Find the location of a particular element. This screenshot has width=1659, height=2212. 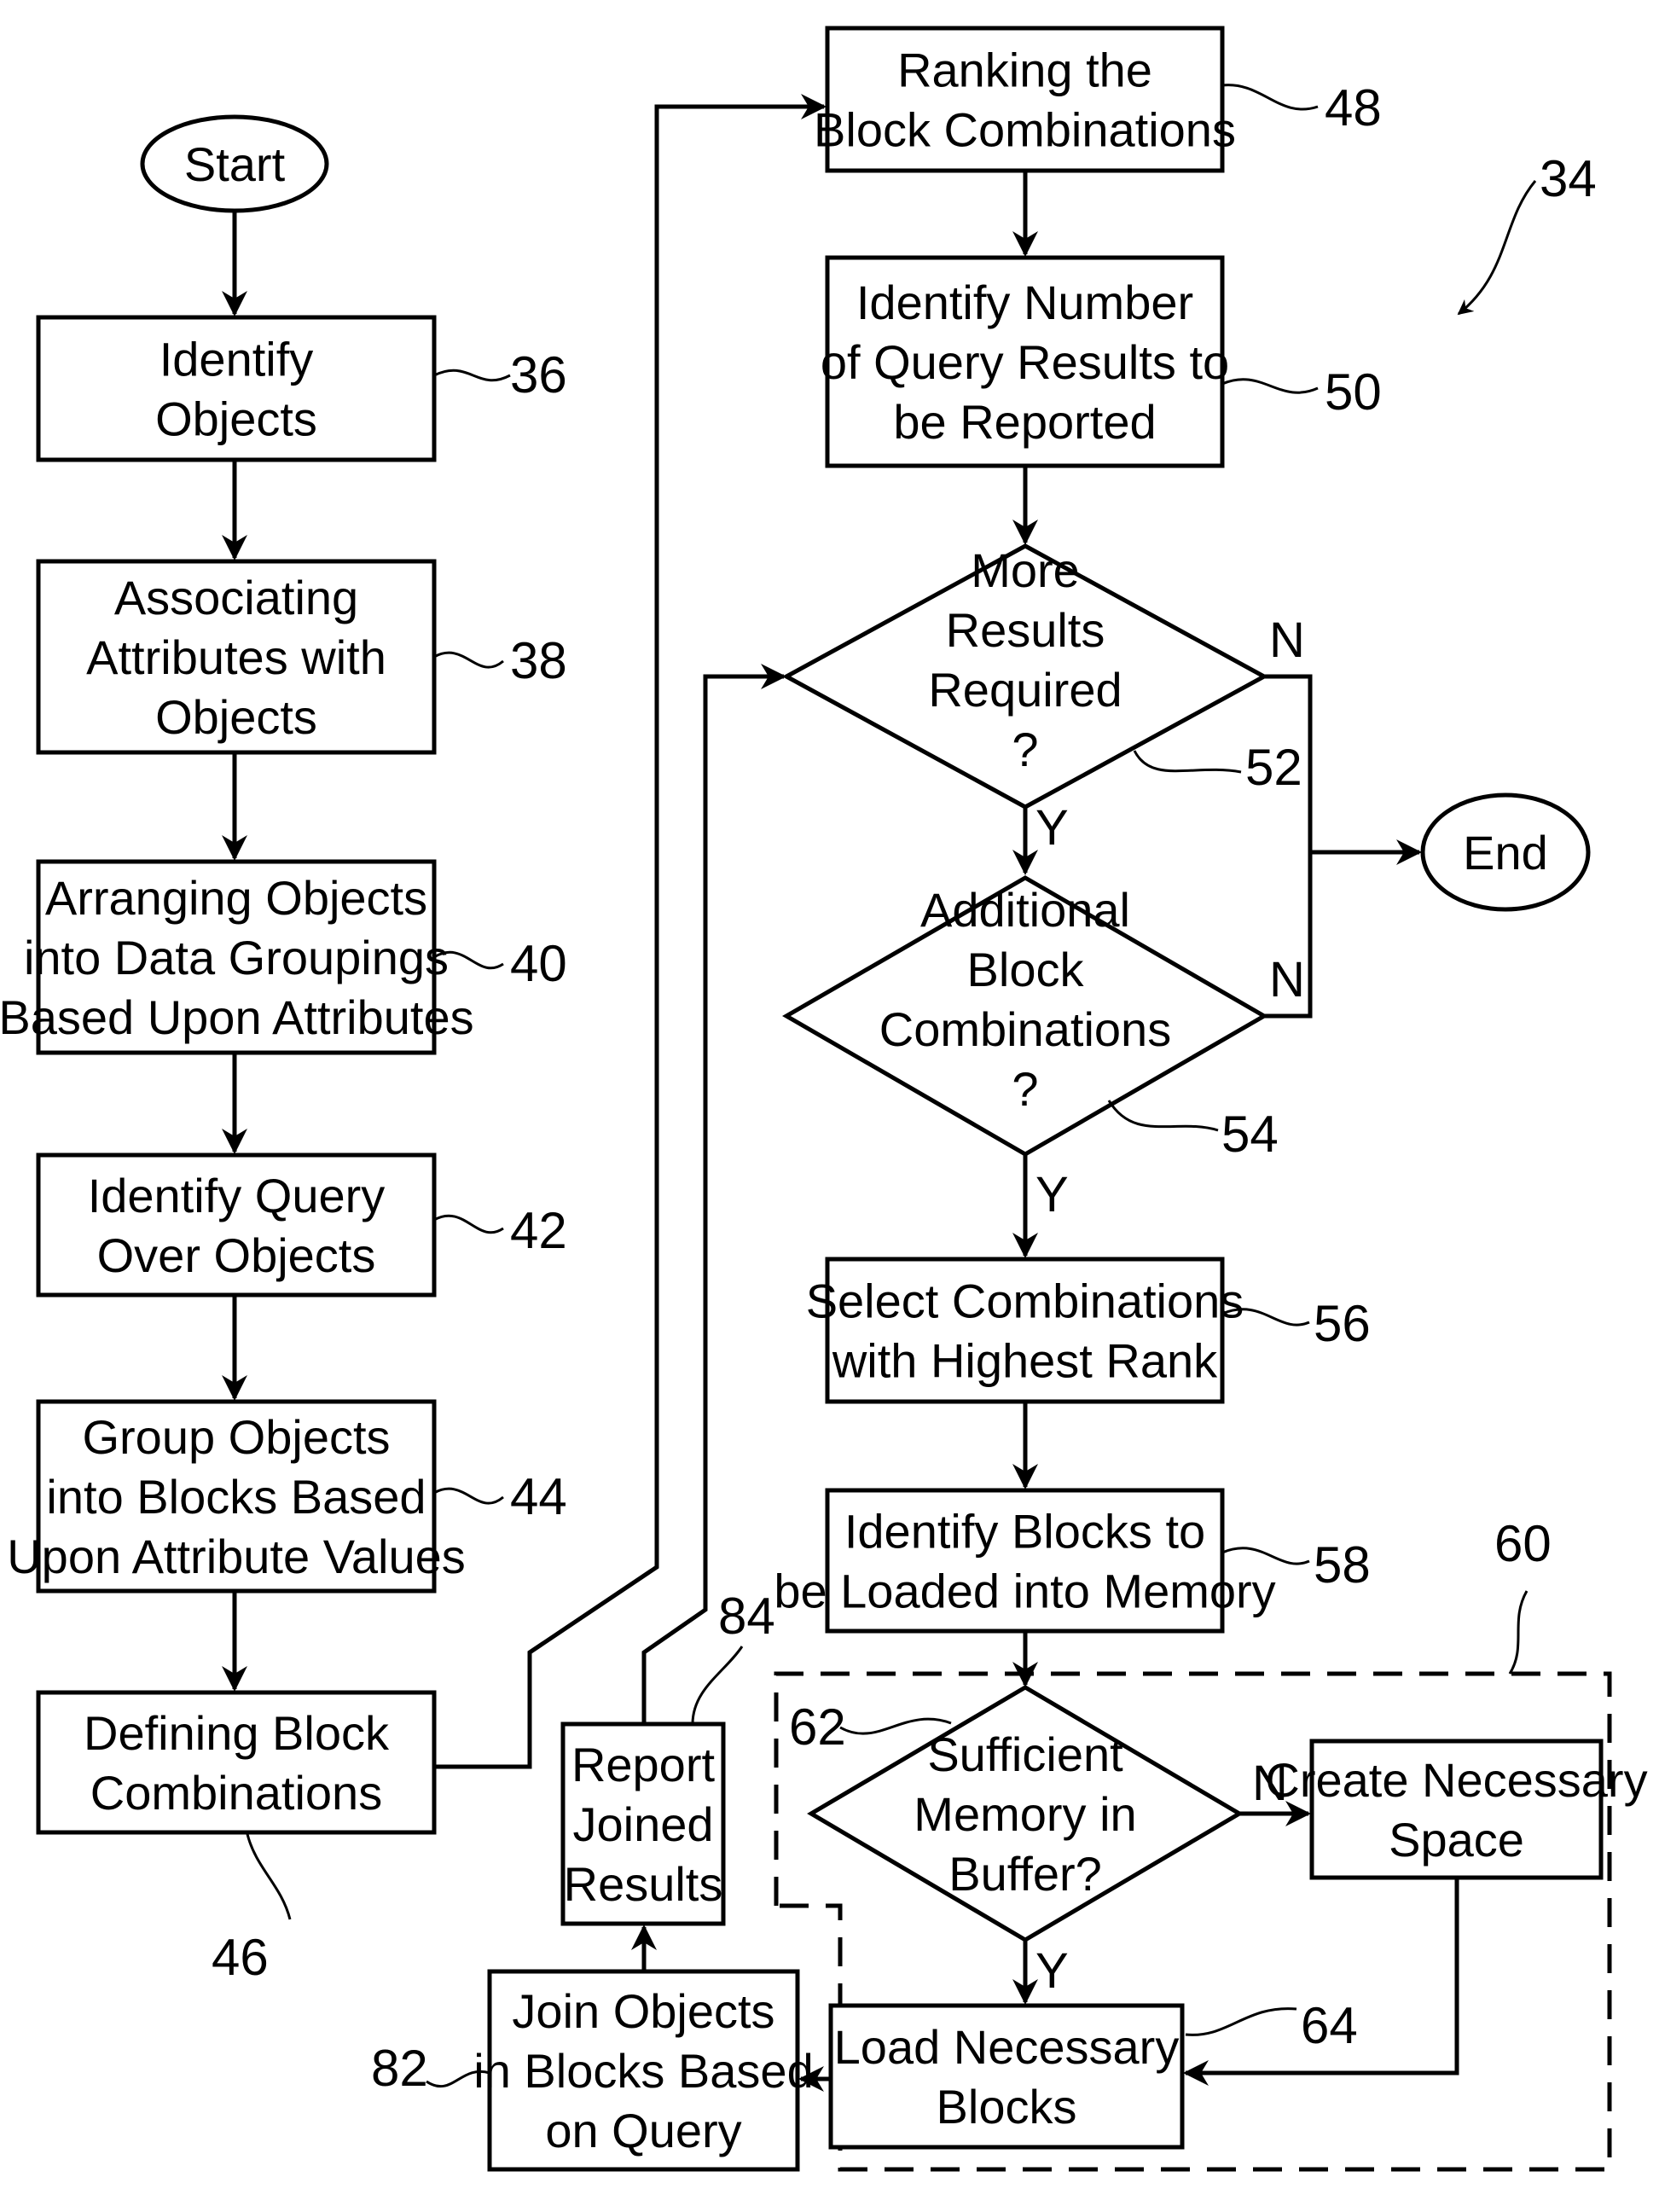

ref-46-label: 46 is located at coordinates (240, 1957).